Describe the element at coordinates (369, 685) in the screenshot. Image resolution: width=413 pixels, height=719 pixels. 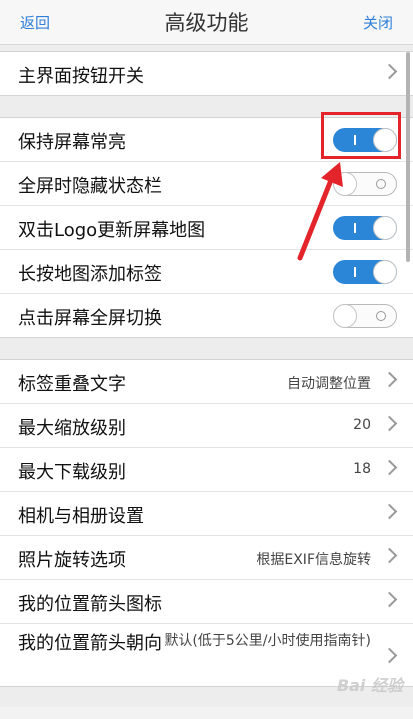
I see `watermark-logo: Bai 经验` at that location.